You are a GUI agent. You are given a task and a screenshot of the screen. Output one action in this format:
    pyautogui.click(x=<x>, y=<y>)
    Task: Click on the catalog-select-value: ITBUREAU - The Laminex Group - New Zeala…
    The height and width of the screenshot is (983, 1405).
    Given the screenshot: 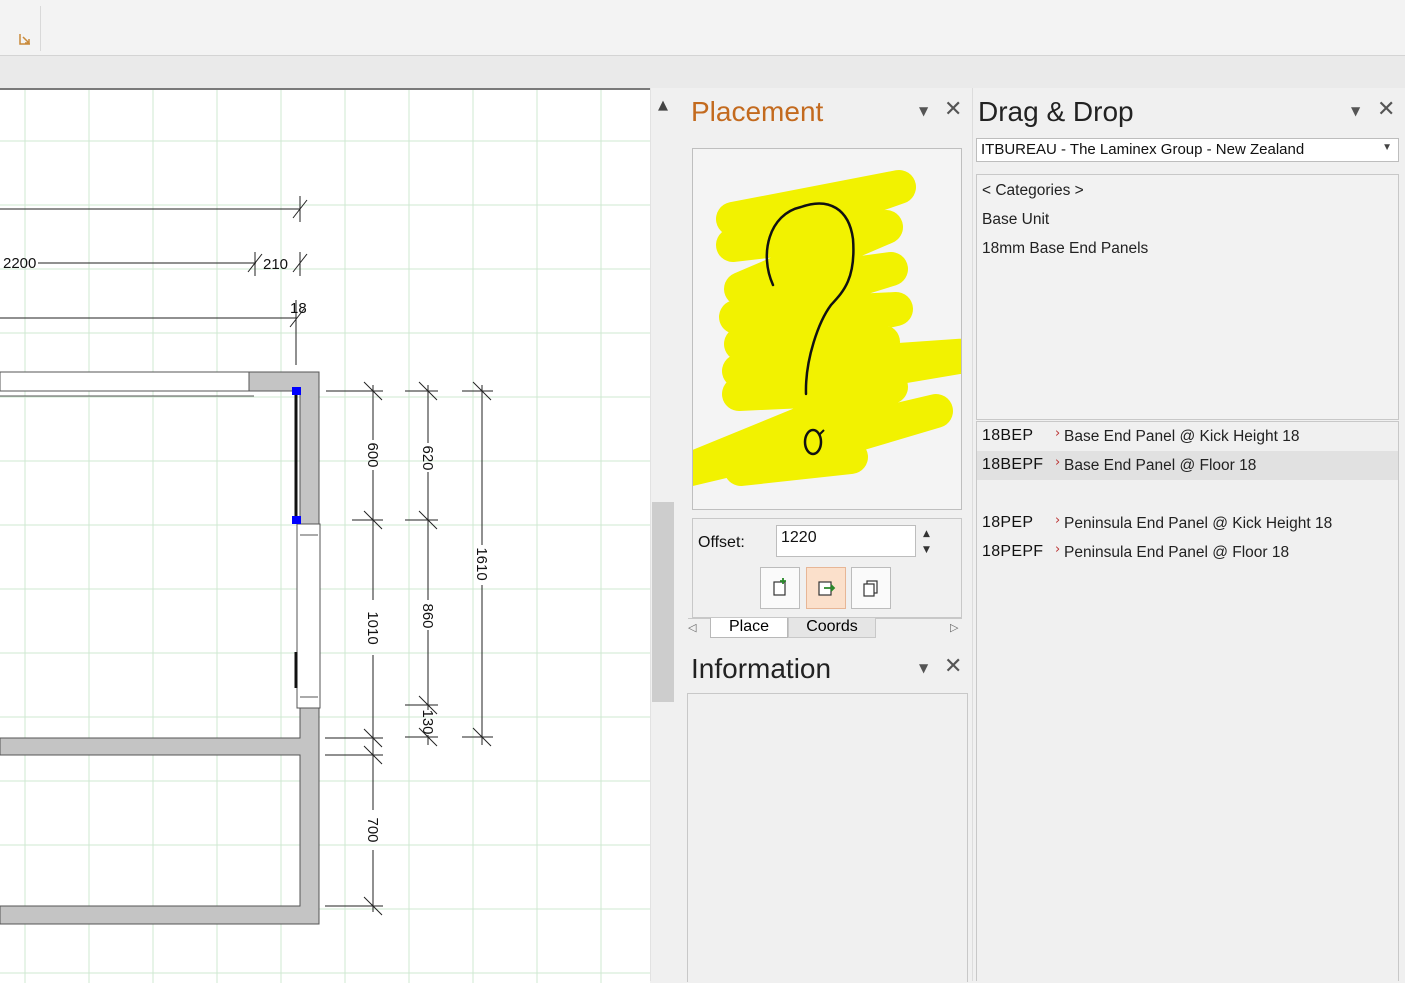 What is the action you would take?
    pyautogui.click(x=1143, y=149)
    